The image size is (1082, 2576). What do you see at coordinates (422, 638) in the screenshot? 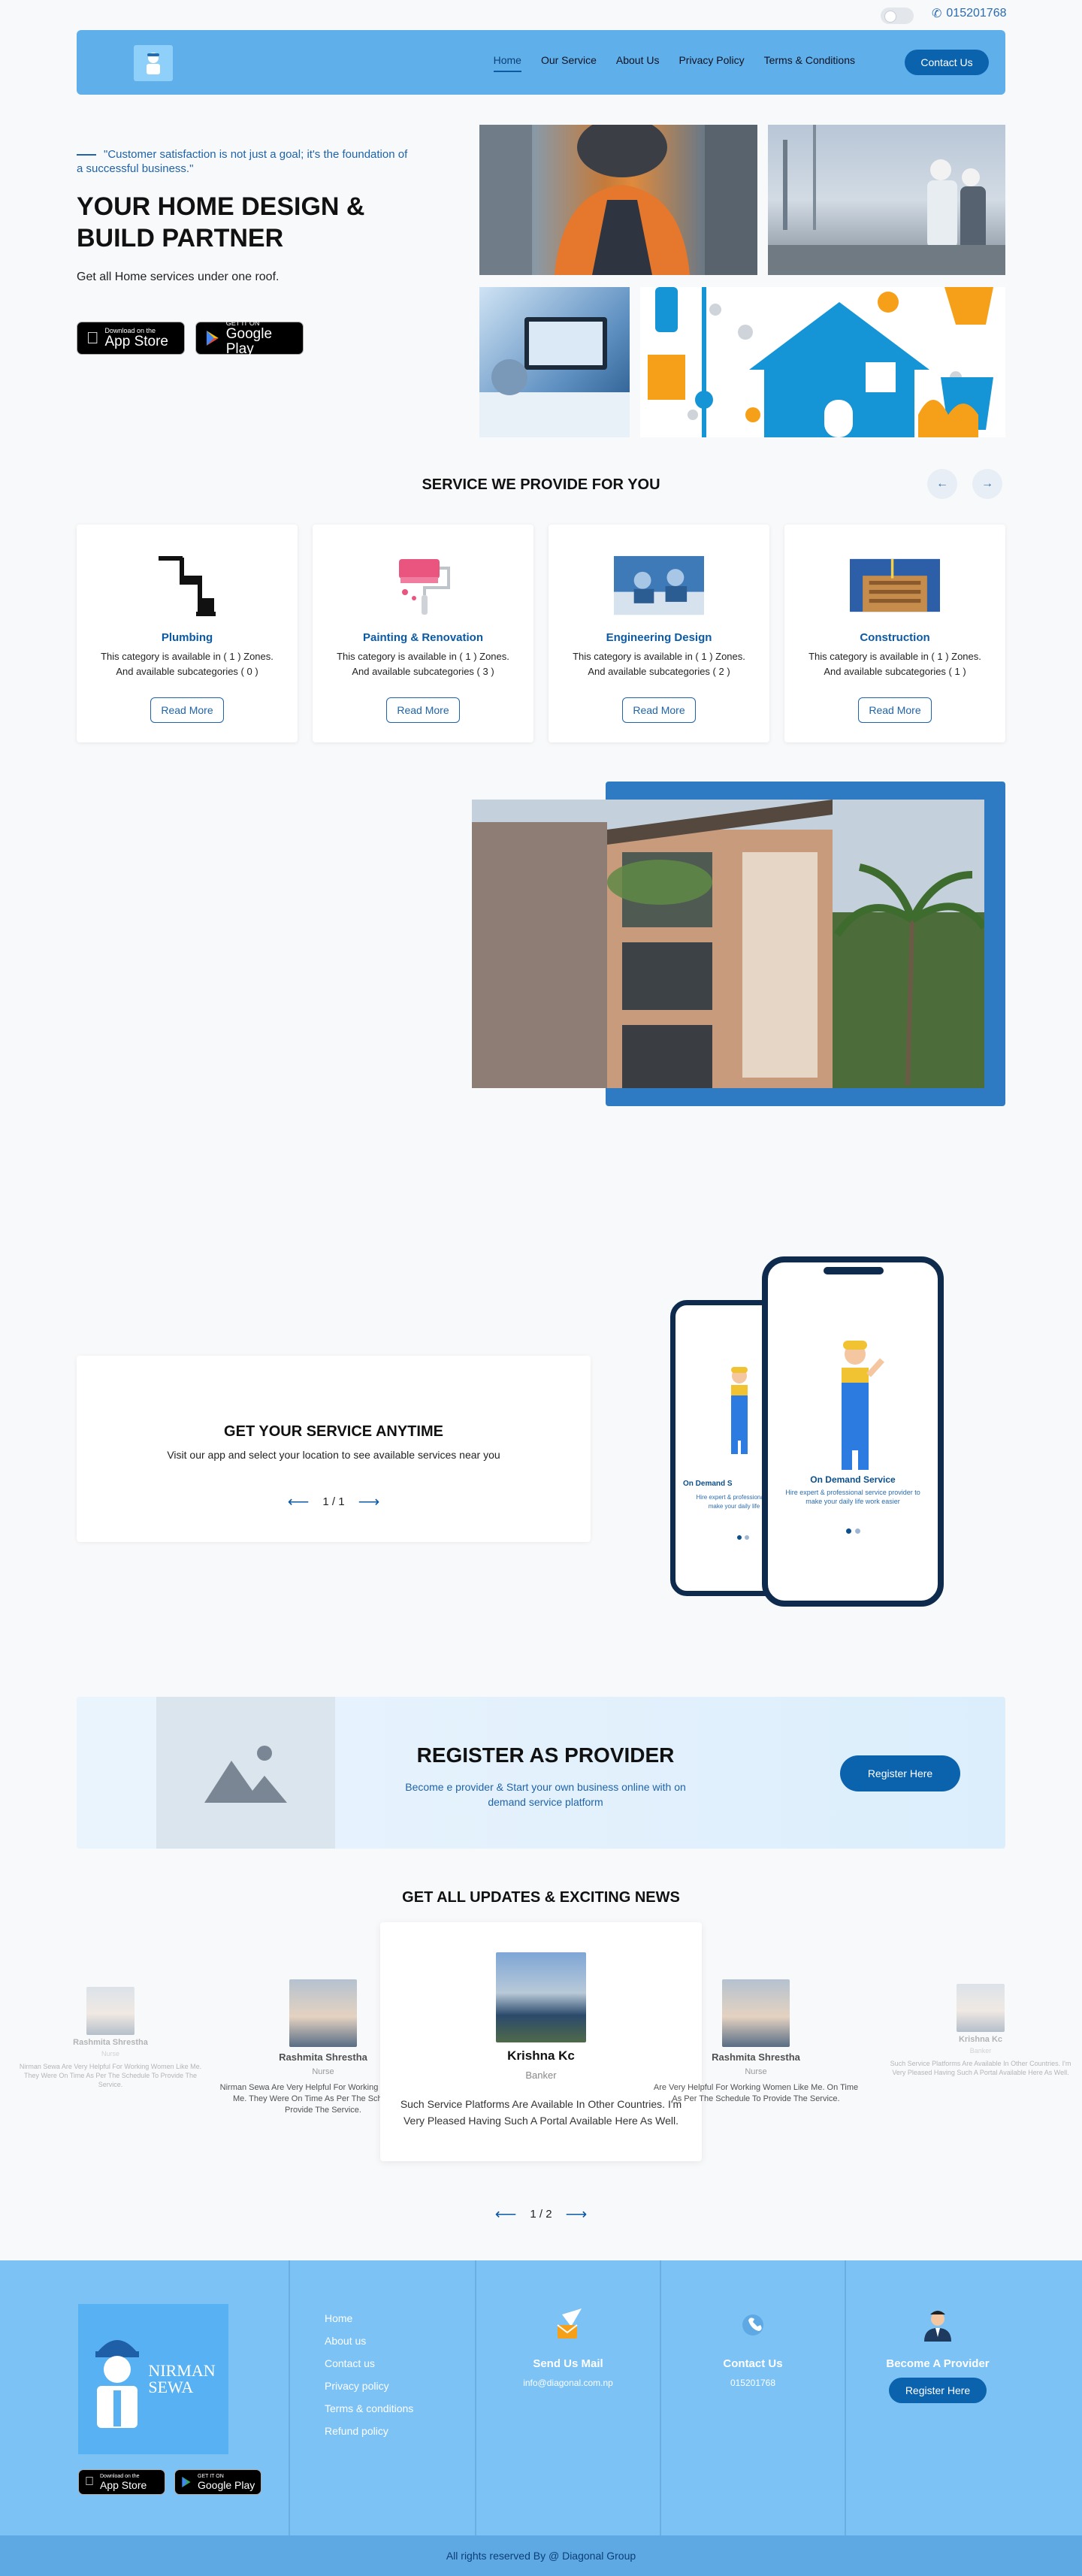
I see `service-card-title: Painting & Renovation` at bounding box center [422, 638].